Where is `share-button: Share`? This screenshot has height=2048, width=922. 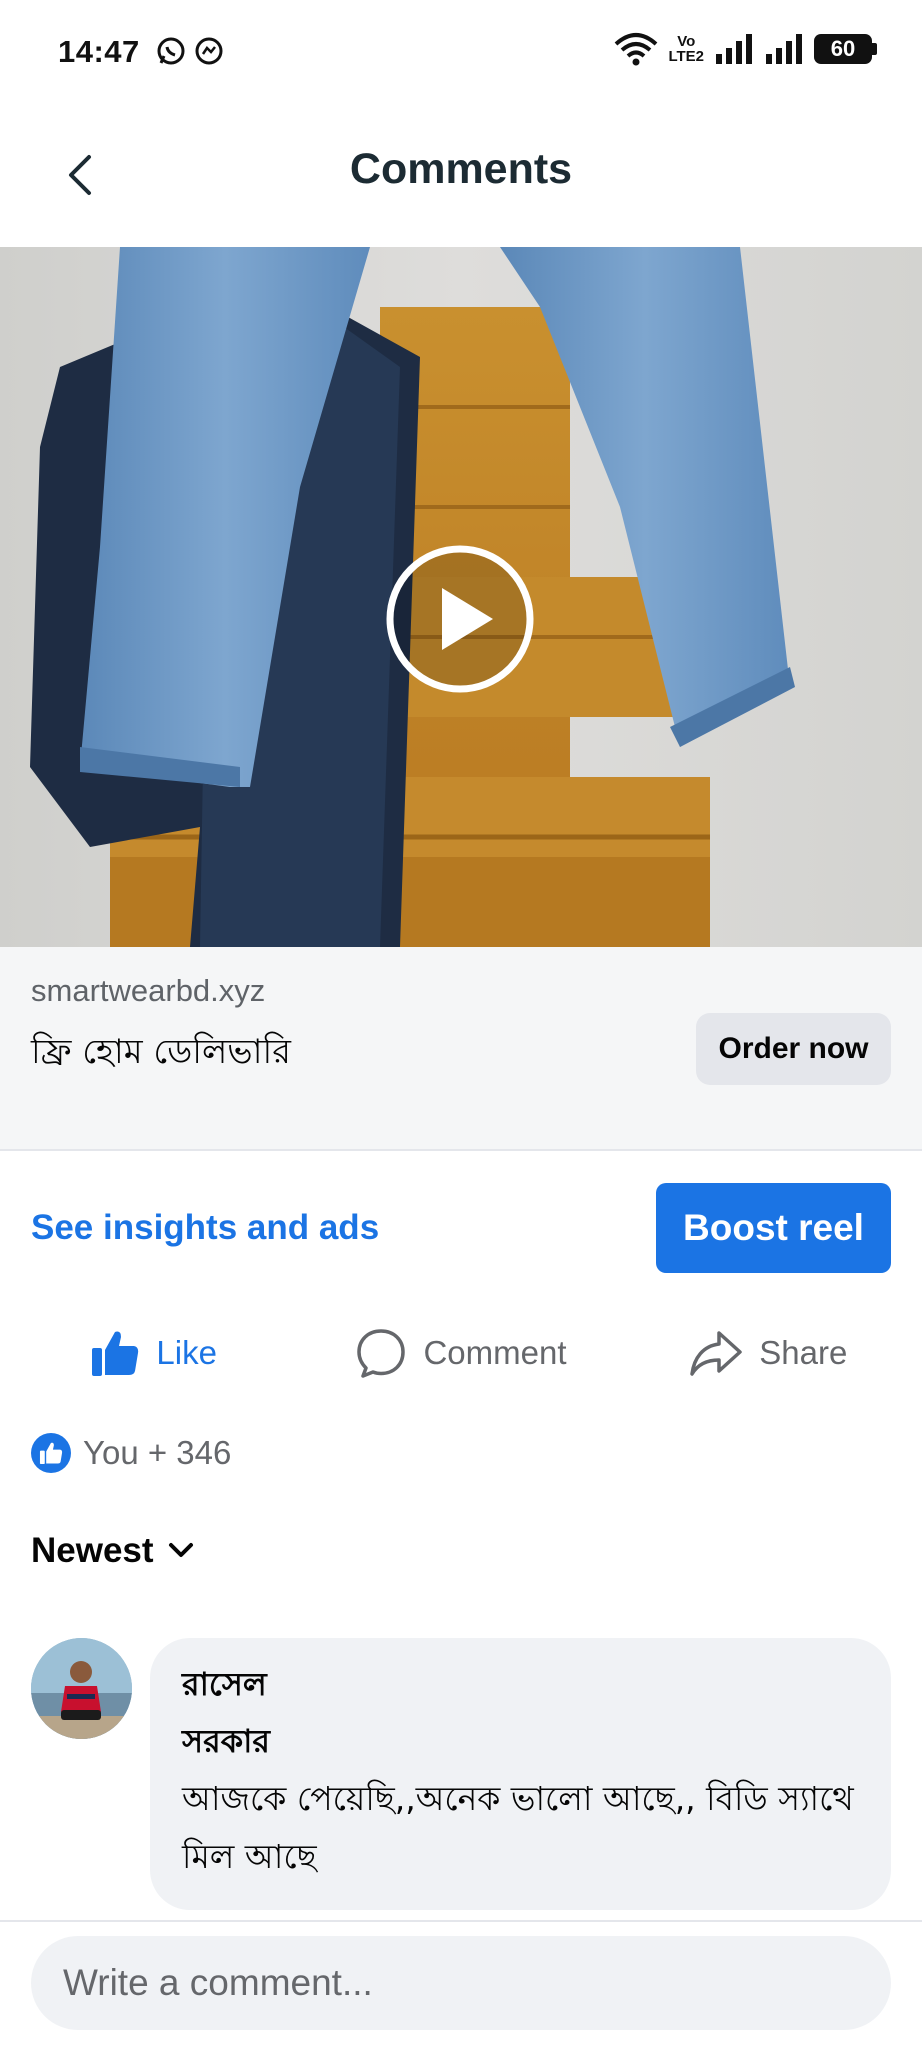 share-button: Share is located at coordinates (768, 1352).